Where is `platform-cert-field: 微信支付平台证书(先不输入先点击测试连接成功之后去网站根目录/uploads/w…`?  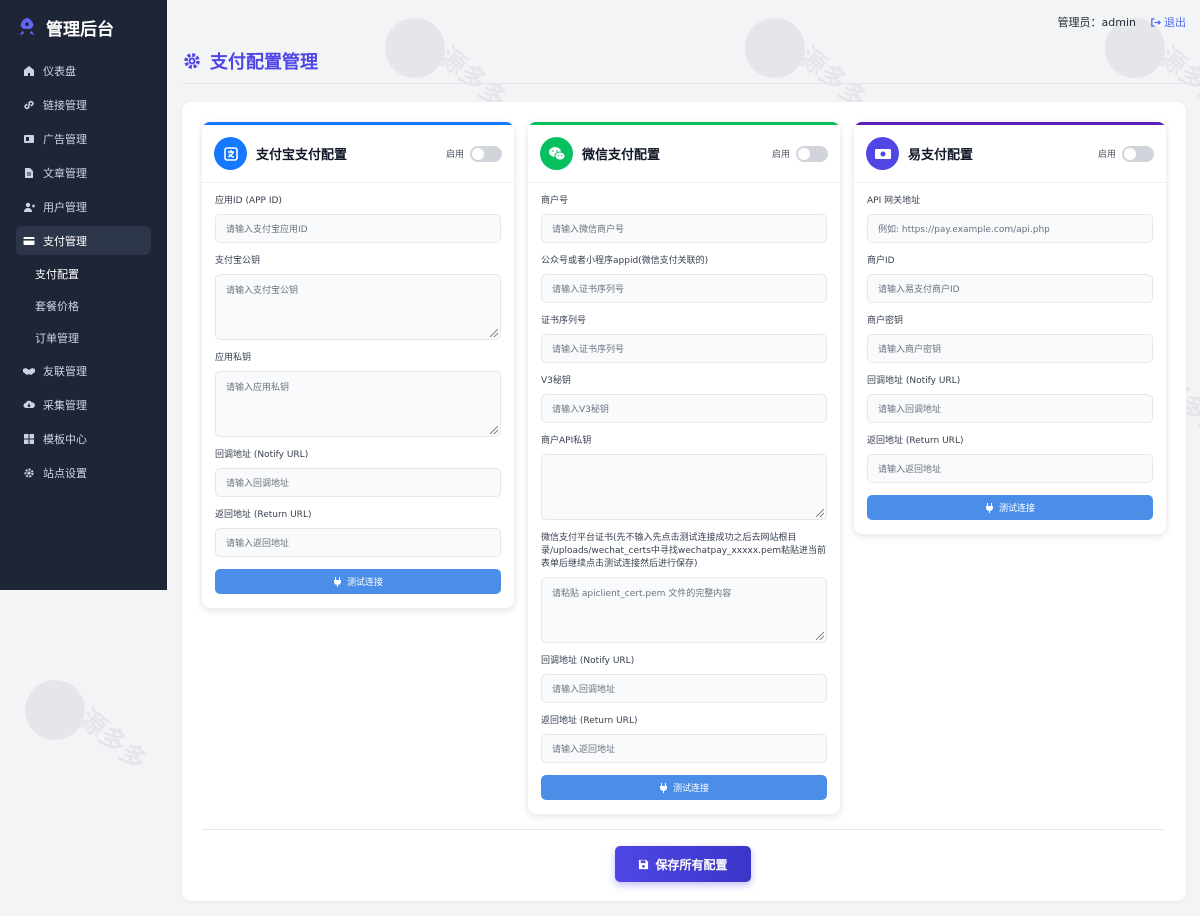 platform-cert-field: 微信支付平台证书(先不输入先点击测试连接成功之后去网站根目录/uploads/w… is located at coordinates (684, 587).